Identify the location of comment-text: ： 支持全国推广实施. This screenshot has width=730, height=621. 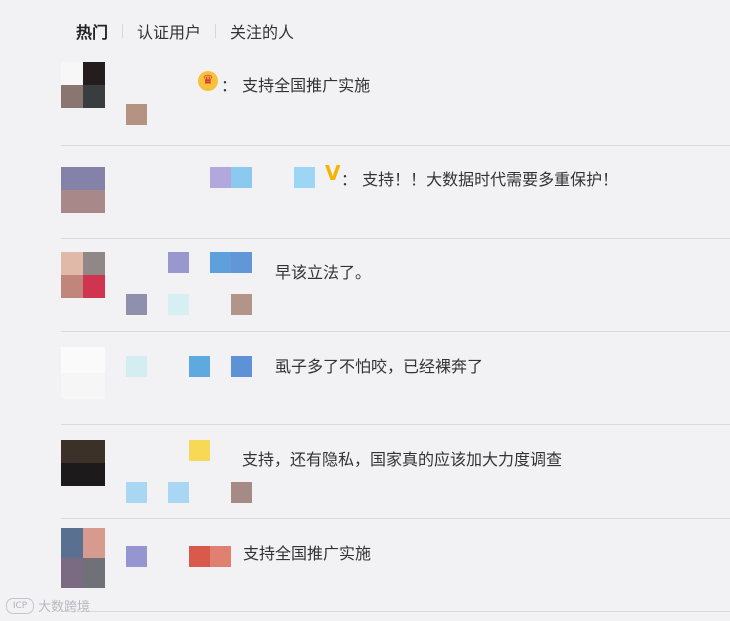
(296, 85).